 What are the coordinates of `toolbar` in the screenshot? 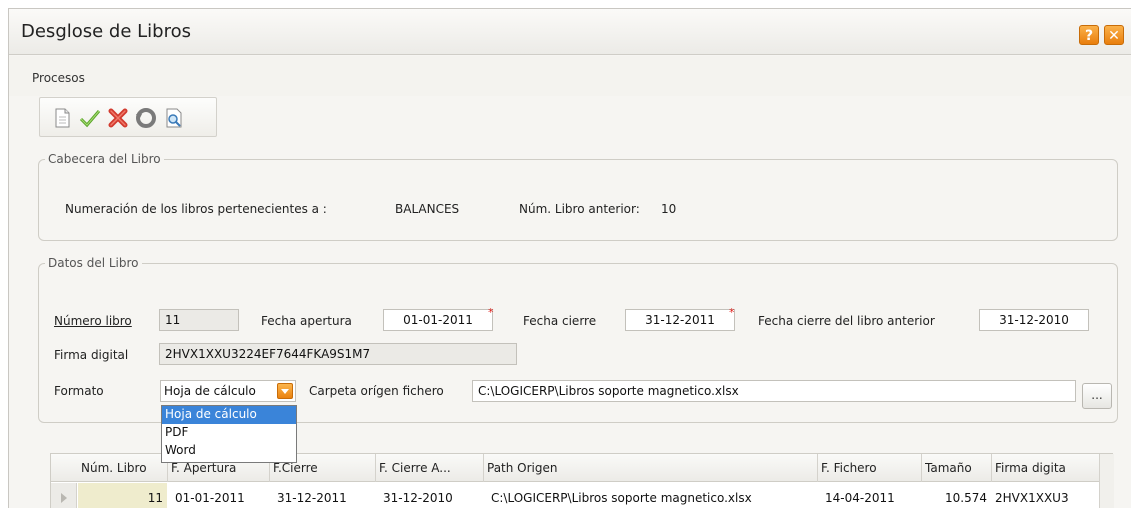 It's located at (128, 117).